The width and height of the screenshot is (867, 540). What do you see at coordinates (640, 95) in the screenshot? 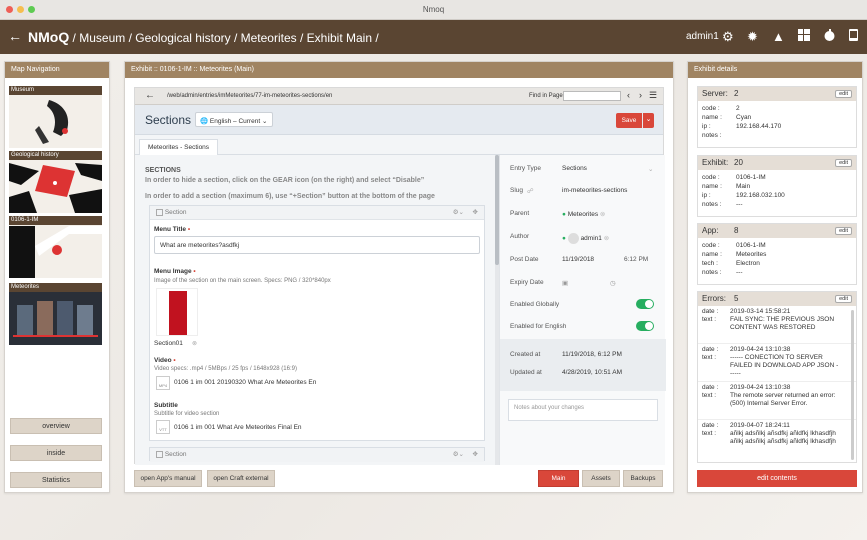
I see `next-icon: ›` at bounding box center [640, 95].